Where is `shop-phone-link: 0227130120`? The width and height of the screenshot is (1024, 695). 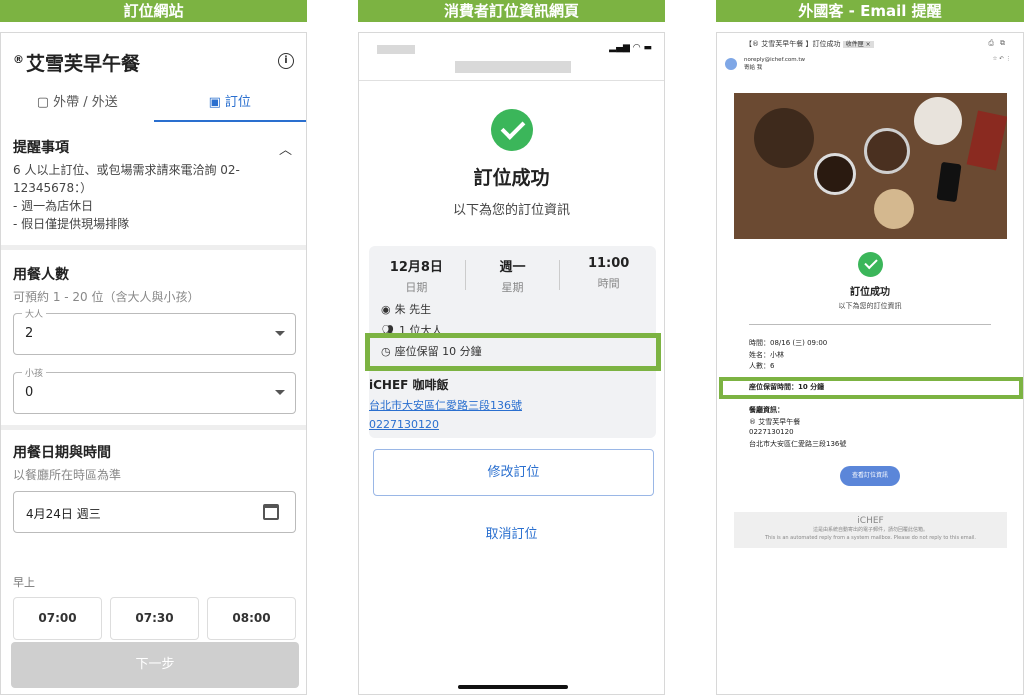
shop-phone-link: 0227130120 is located at coordinates (404, 424).